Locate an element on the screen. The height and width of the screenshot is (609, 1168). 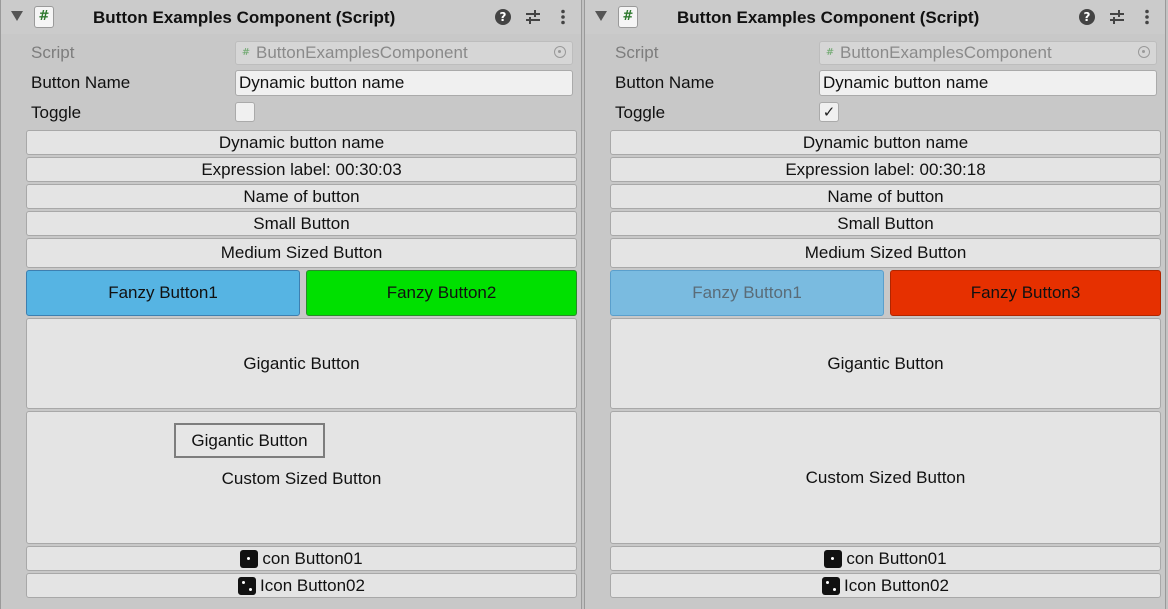
fancy-button-3: Fanzy Button3 is located at coordinates (1025, 293).